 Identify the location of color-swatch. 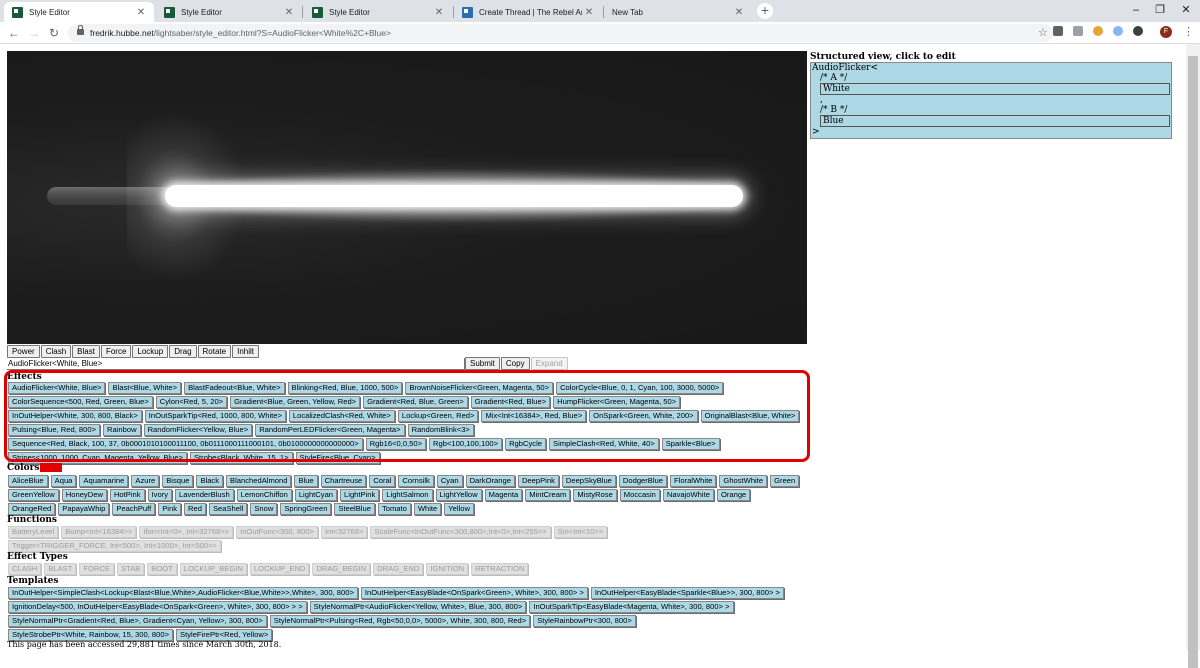
(51, 467).